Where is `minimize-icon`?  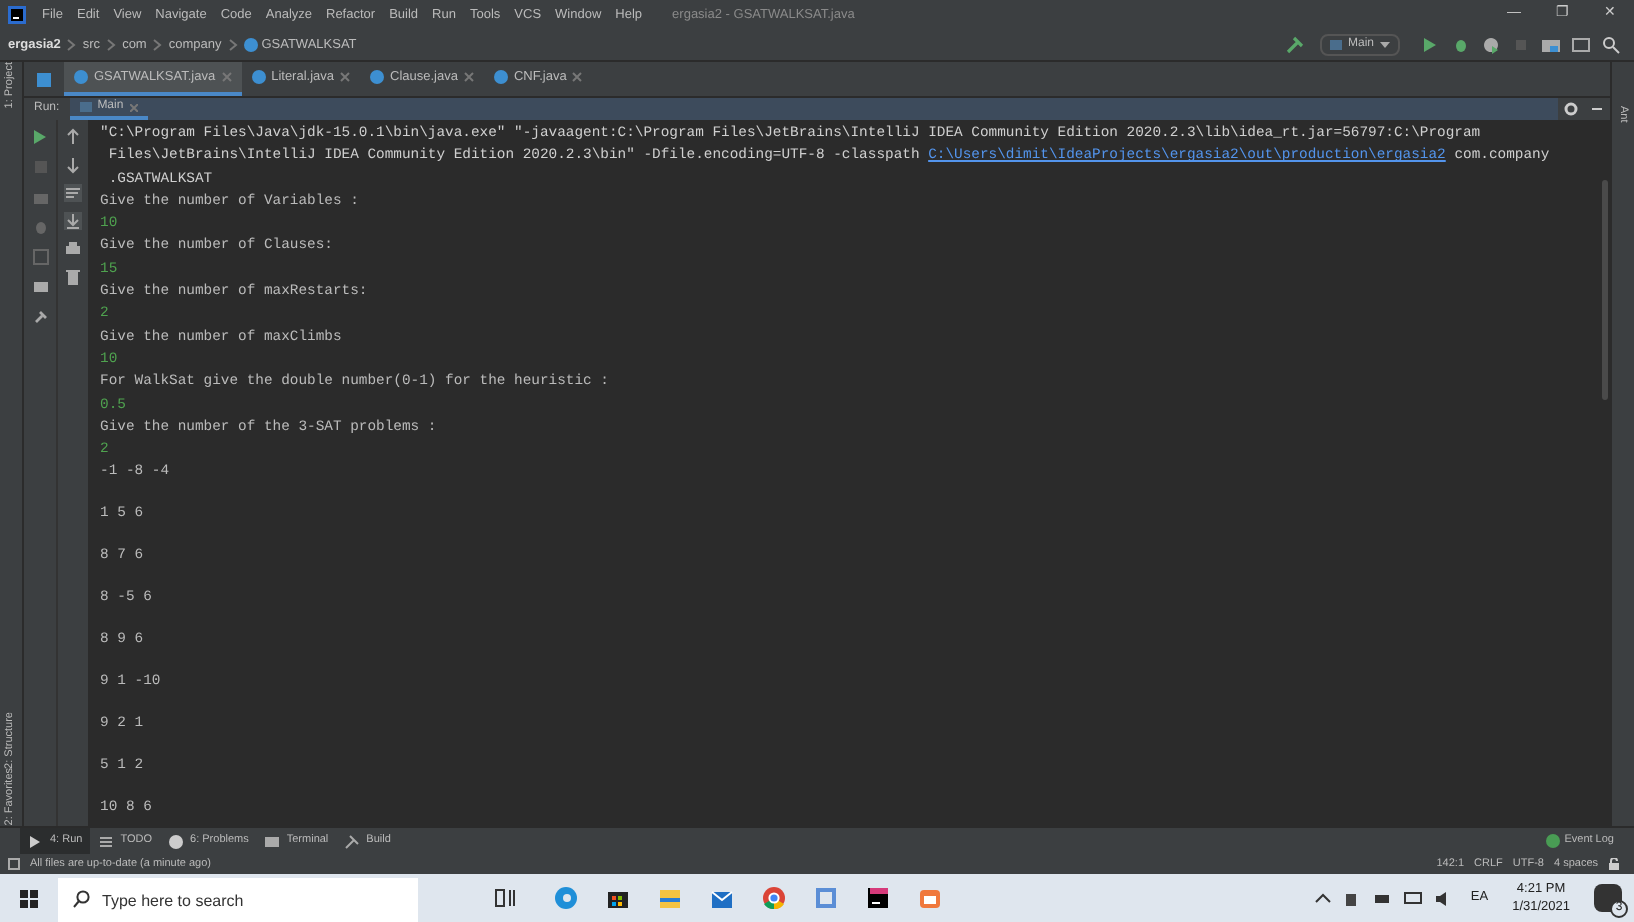
minimize-icon is located at coordinates (1597, 109).